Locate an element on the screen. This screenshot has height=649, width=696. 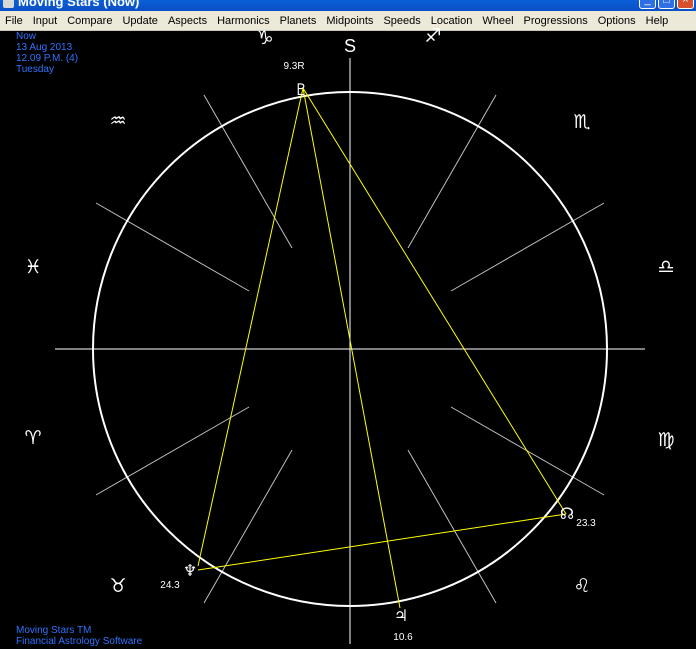
aries-icon: ♈ is located at coordinates (32, 438).